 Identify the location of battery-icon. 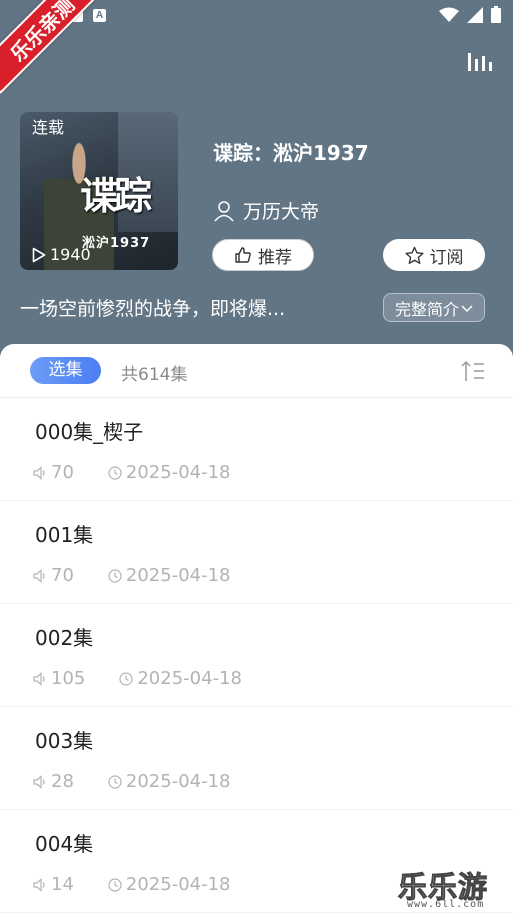
(496, 14).